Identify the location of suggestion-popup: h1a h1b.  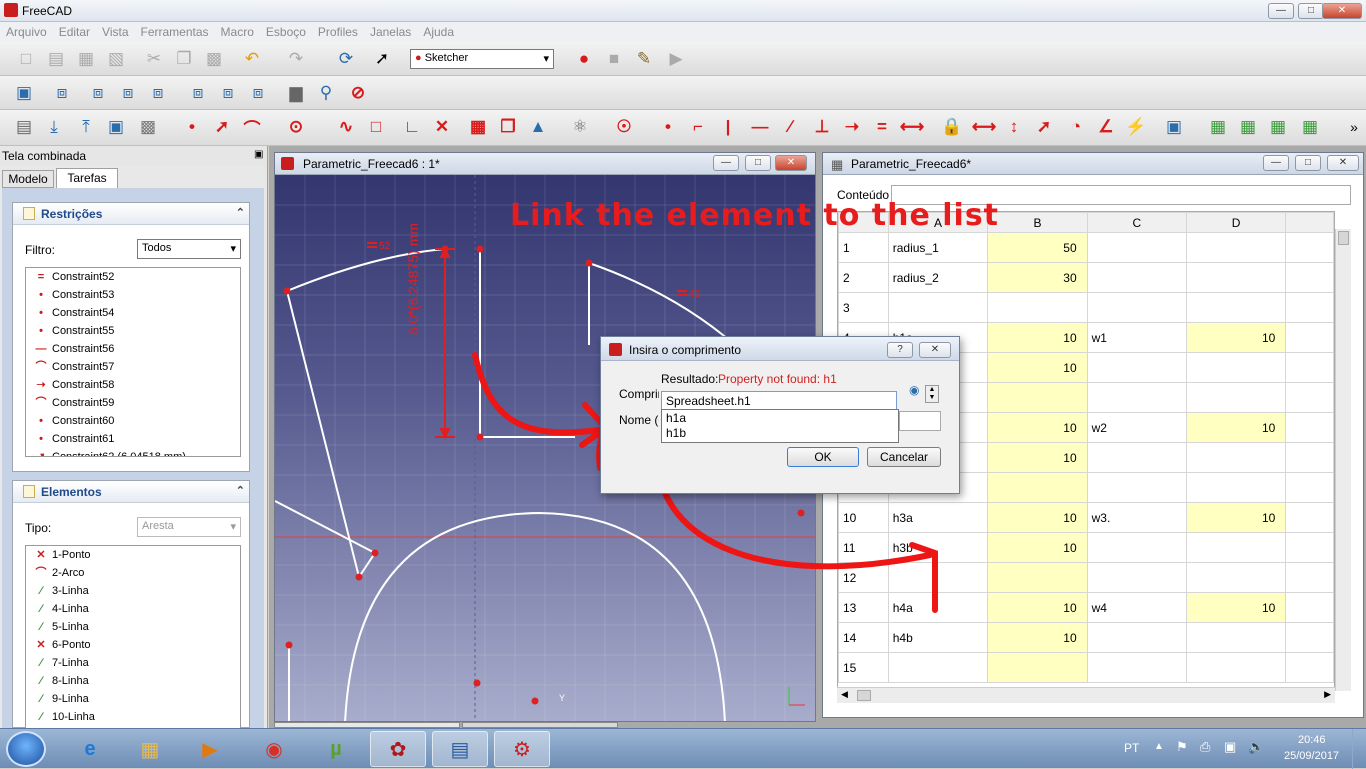
(780, 426).